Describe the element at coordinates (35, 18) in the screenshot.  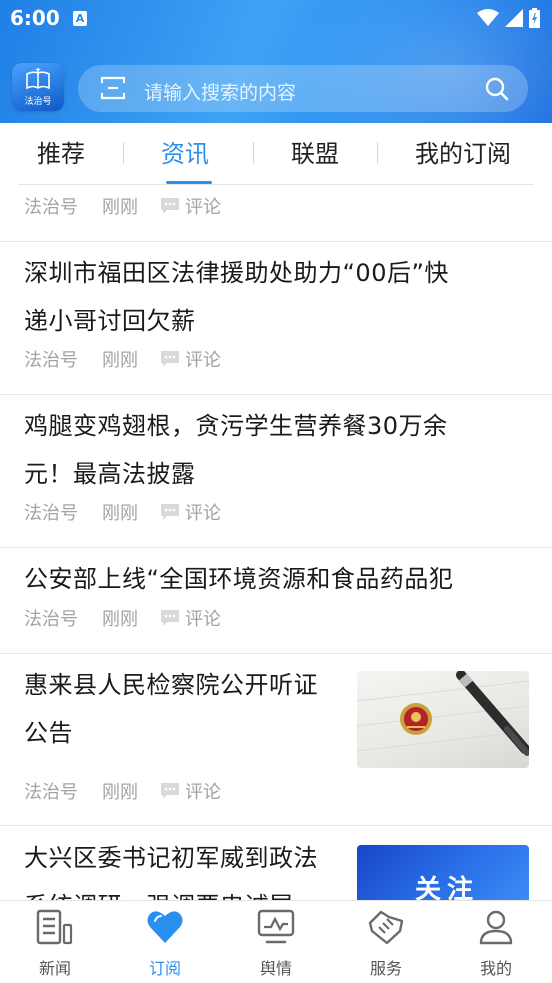
I see `status-time: 6:00` at that location.